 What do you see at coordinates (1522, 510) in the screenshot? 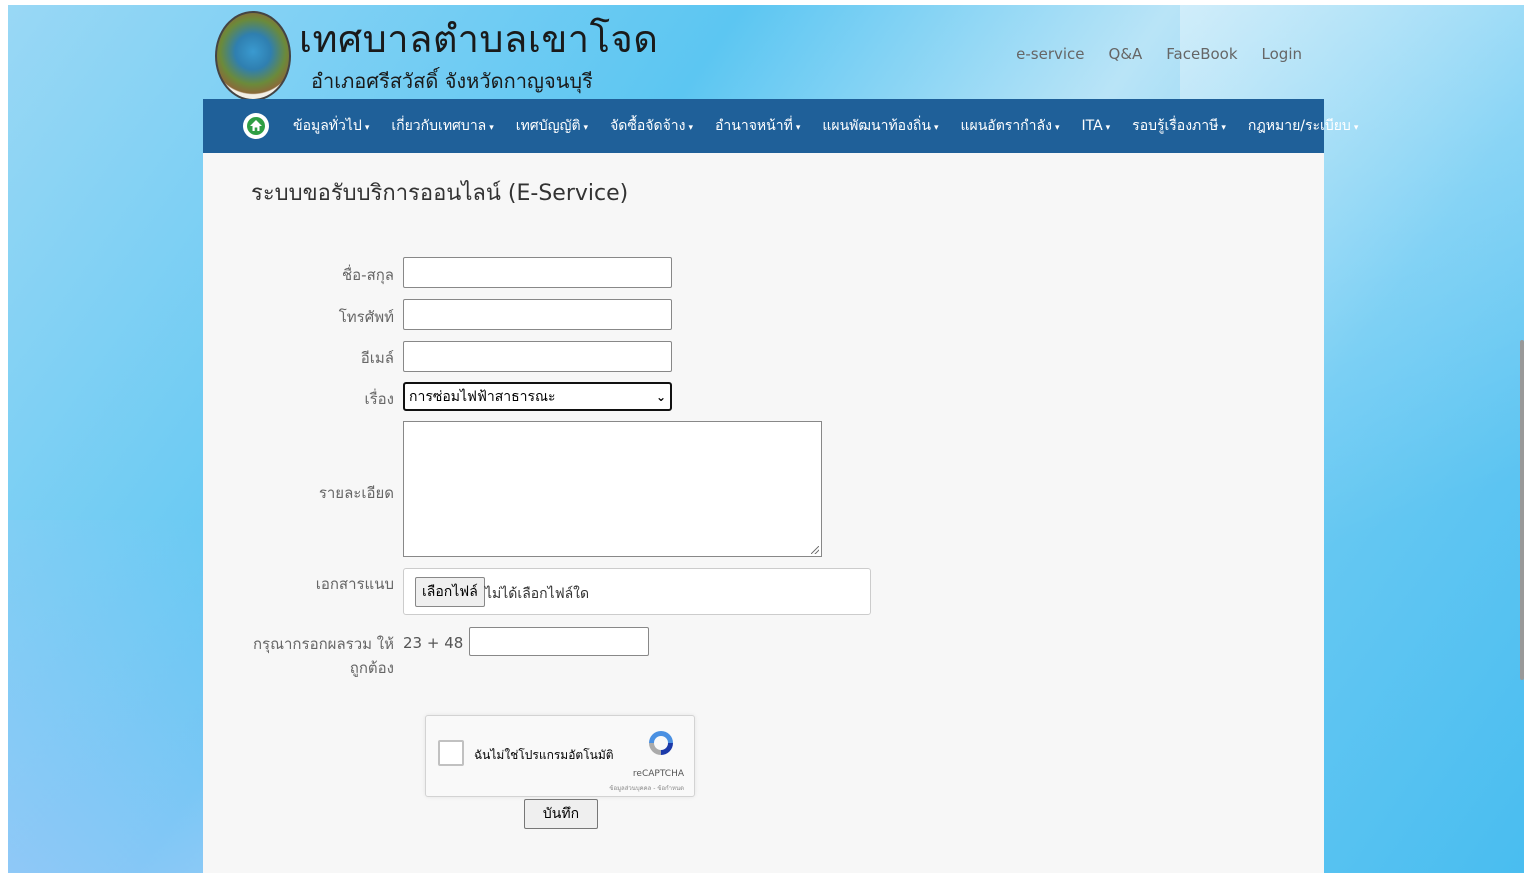
I see `page-scrollbar` at bounding box center [1522, 510].